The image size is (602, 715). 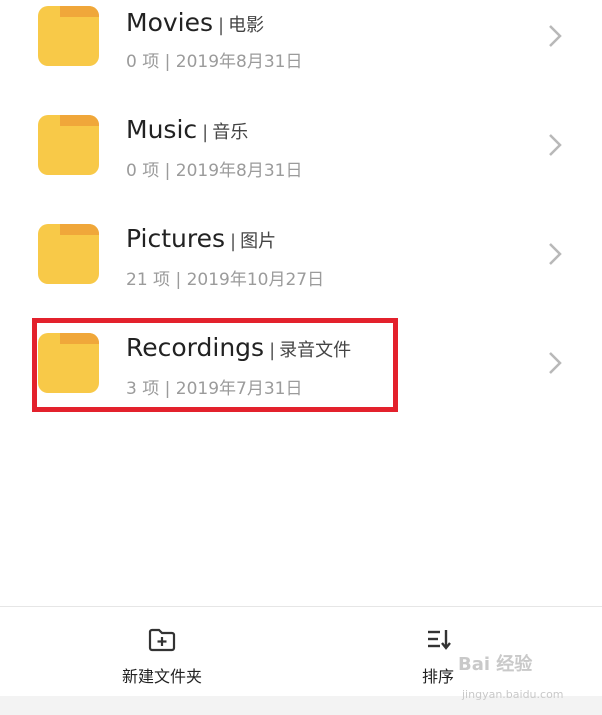 I want to click on folder-title: Music | 音乐, so click(x=187, y=129).